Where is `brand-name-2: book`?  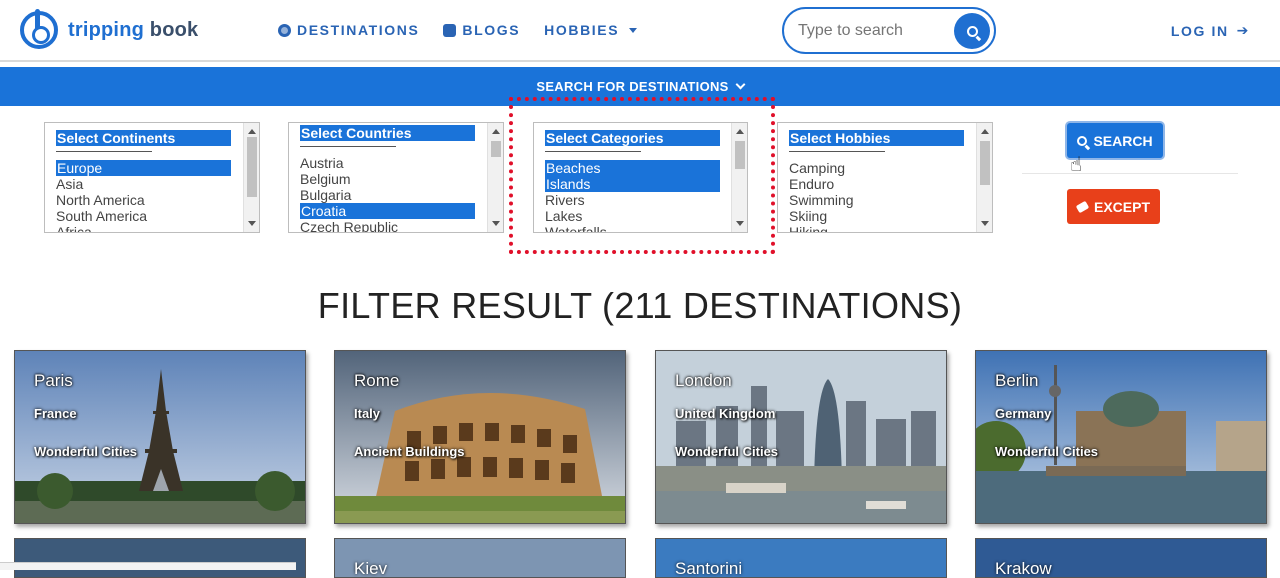
brand-name-2: book is located at coordinates (174, 29).